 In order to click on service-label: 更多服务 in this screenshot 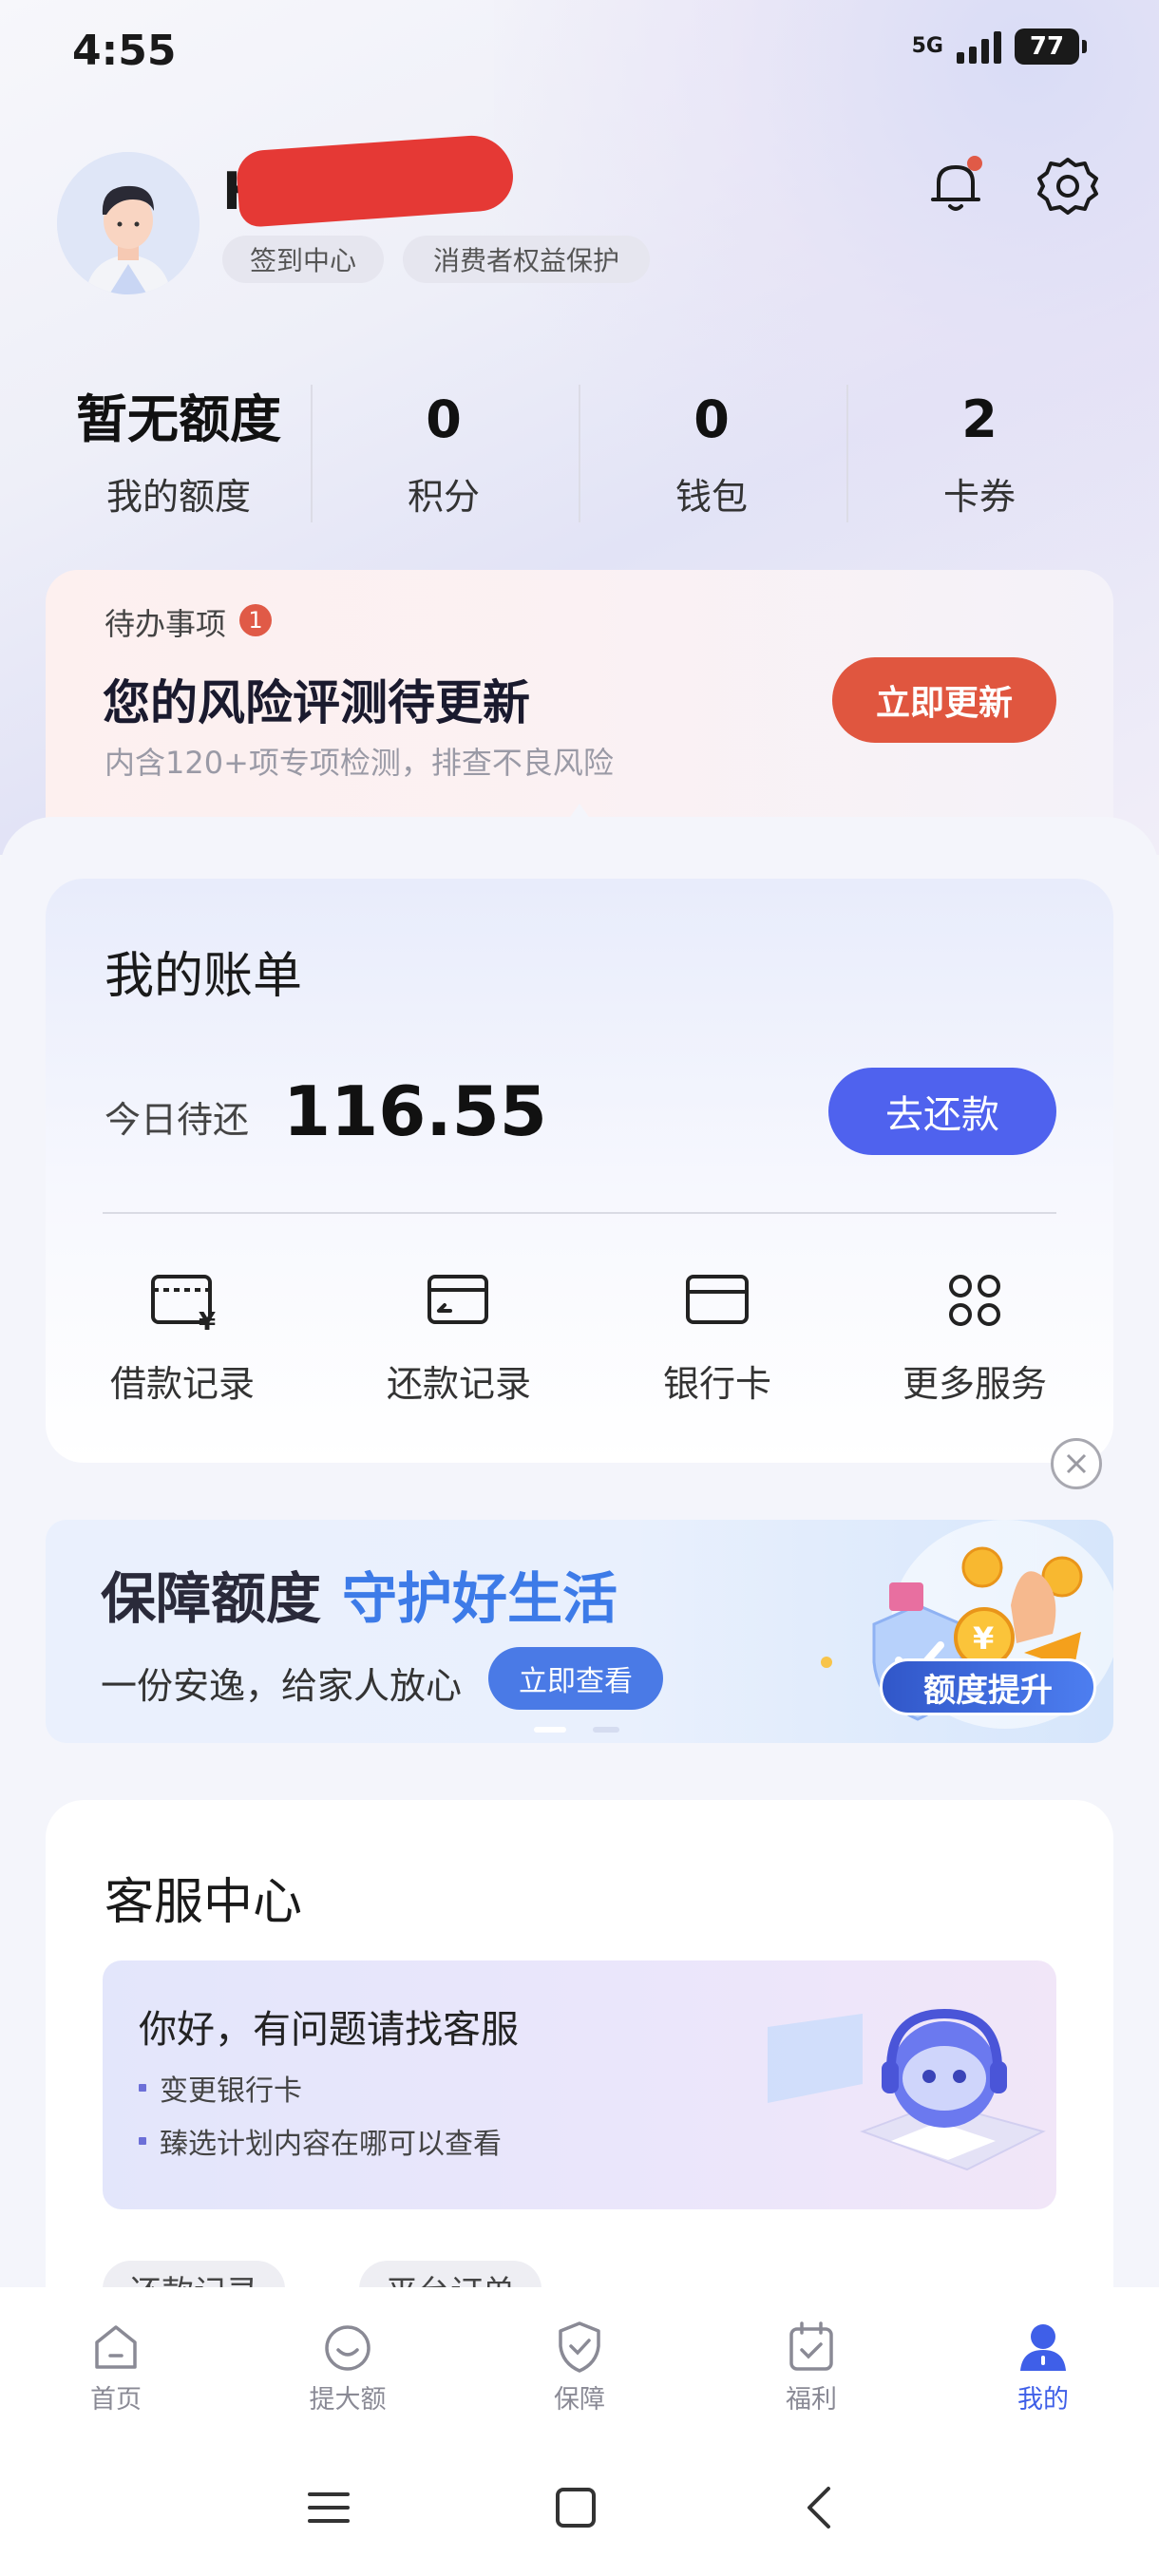, I will do `click(974, 1384)`.